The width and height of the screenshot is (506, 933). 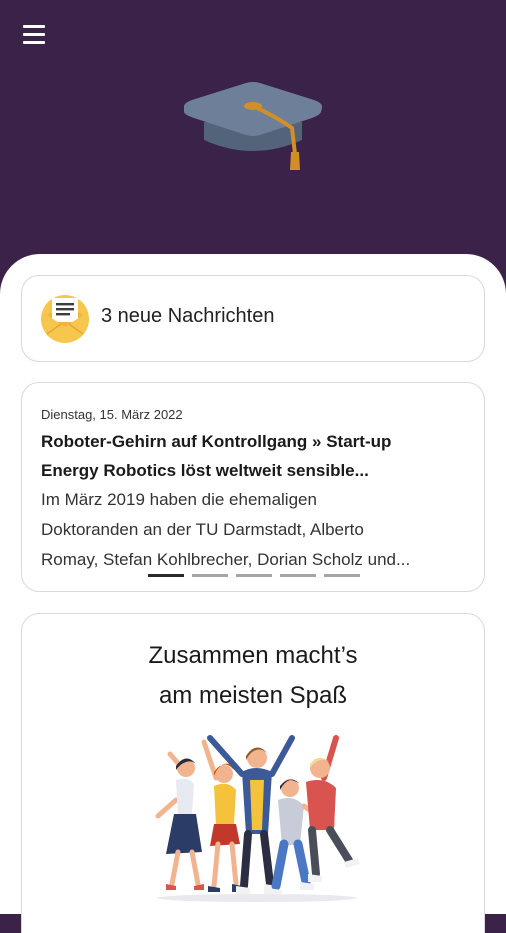 I want to click on graduation-cap-icon, so click(x=253, y=126).